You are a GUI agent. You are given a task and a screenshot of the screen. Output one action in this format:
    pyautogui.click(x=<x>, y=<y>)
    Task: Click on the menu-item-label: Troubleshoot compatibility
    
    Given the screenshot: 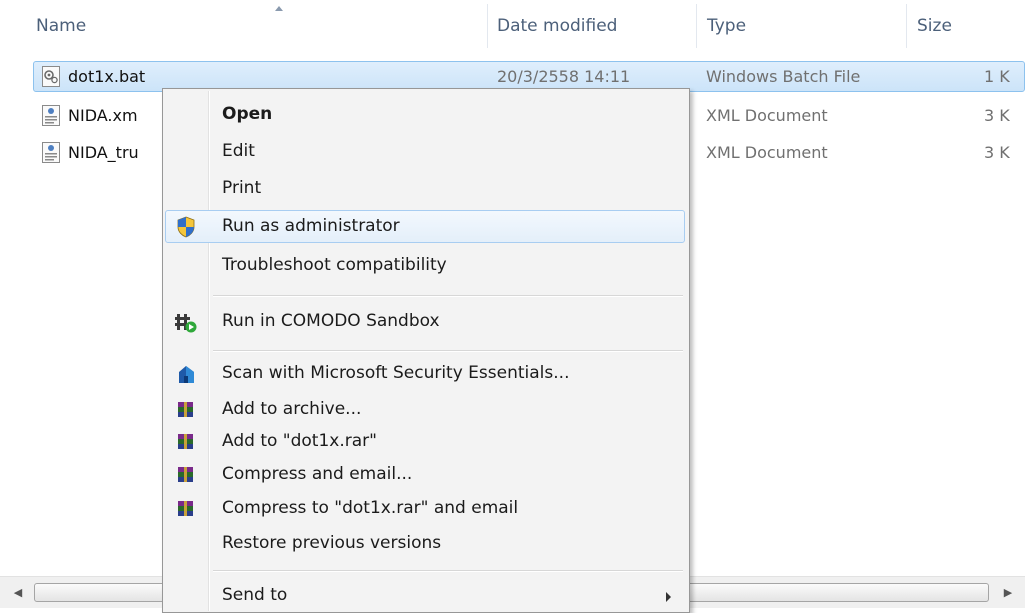 What is the action you would take?
    pyautogui.click(x=334, y=265)
    